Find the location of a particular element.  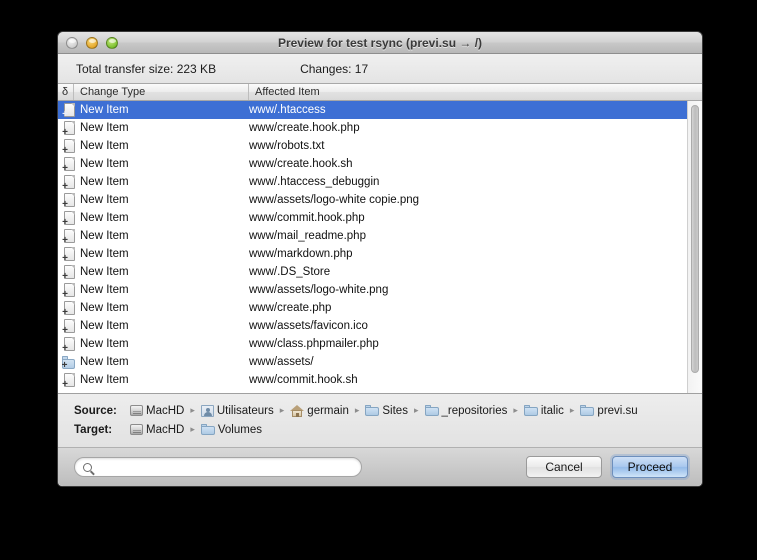

transfer-summary: Total transfer size: 223 KB Changes: 17 is located at coordinates (380, 69).